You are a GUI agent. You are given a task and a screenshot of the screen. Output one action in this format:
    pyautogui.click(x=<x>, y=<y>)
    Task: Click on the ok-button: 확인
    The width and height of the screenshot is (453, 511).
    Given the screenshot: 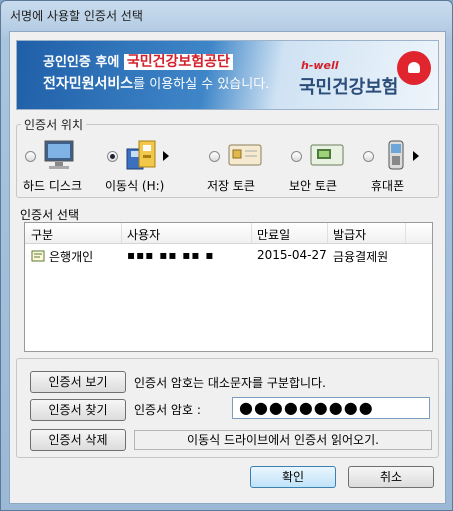 What is the action you would take?
    pyautogui.click(x=293, y=477)
    